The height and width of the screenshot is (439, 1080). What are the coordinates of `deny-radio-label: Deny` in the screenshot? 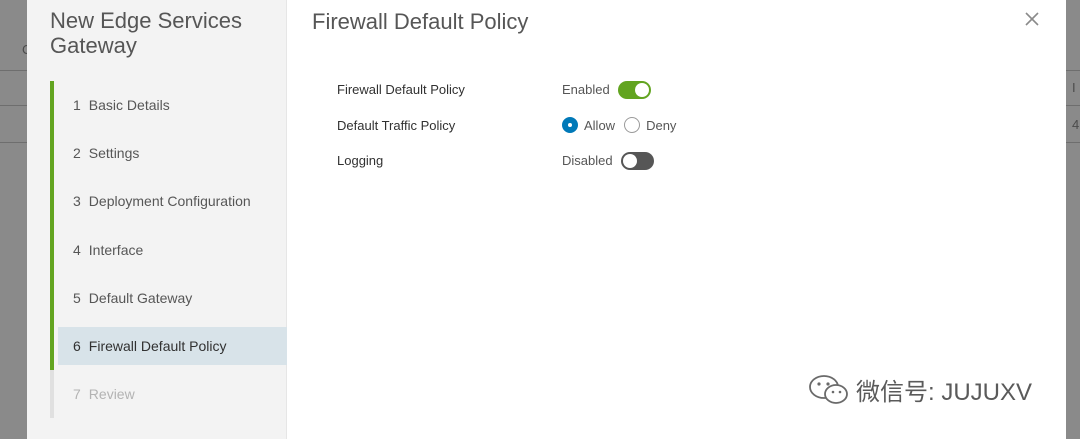 It's located at (661, 125).